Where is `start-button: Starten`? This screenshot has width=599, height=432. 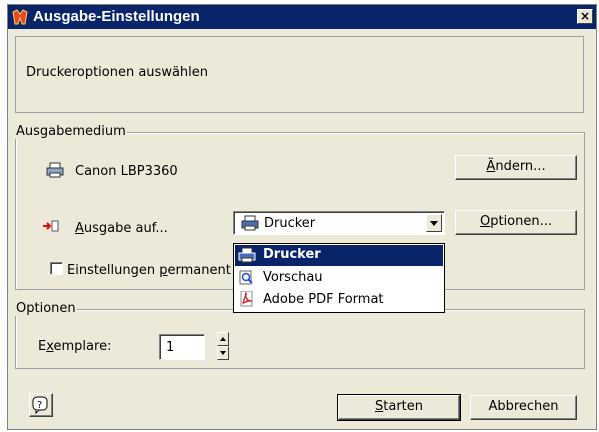
start-button: Starten is located at coordinates (399, 407).